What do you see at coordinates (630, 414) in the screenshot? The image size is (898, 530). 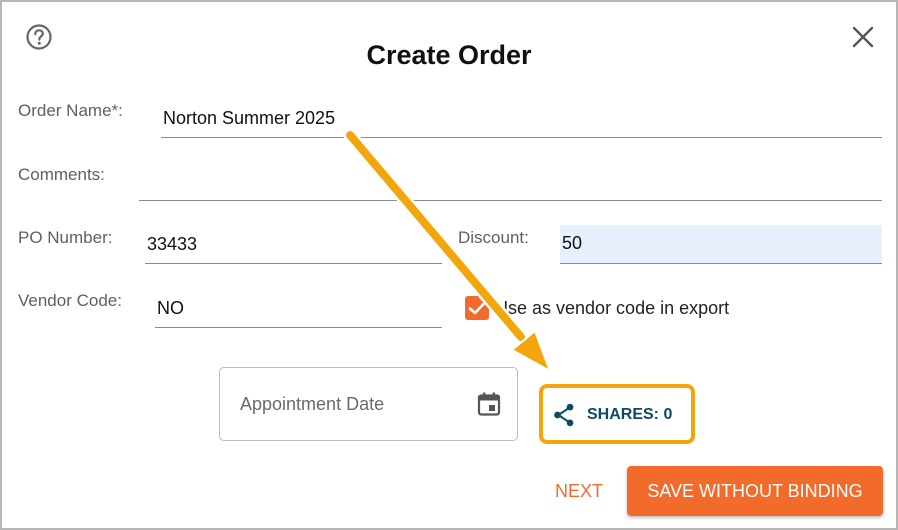 I see `shares-count-label: SHARES: 0` at bounding box center [630, 414].